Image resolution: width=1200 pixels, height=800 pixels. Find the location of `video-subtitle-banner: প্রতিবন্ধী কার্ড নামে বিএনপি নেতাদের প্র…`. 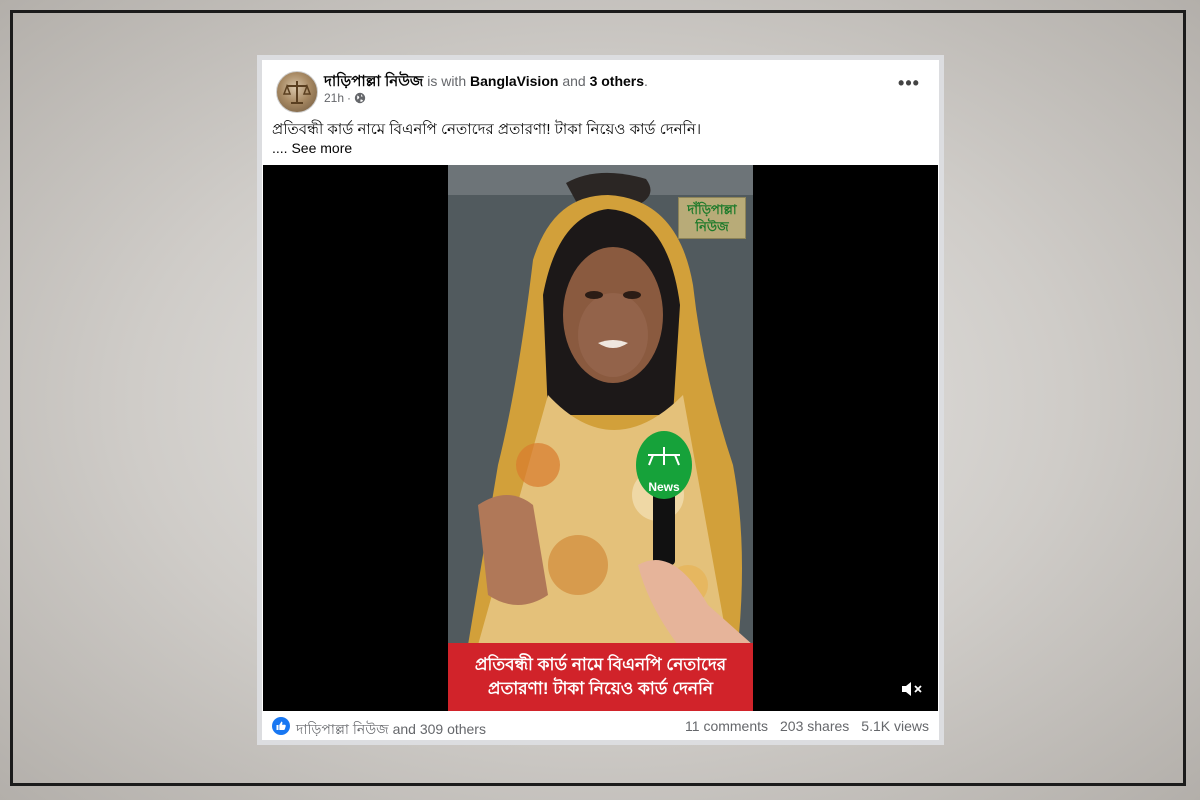

video-subtitle-banner: প্রতিবন্ধী কার্ড নামে বিএনপি নেতাদের প্র… is located at coordinates (600, 677).